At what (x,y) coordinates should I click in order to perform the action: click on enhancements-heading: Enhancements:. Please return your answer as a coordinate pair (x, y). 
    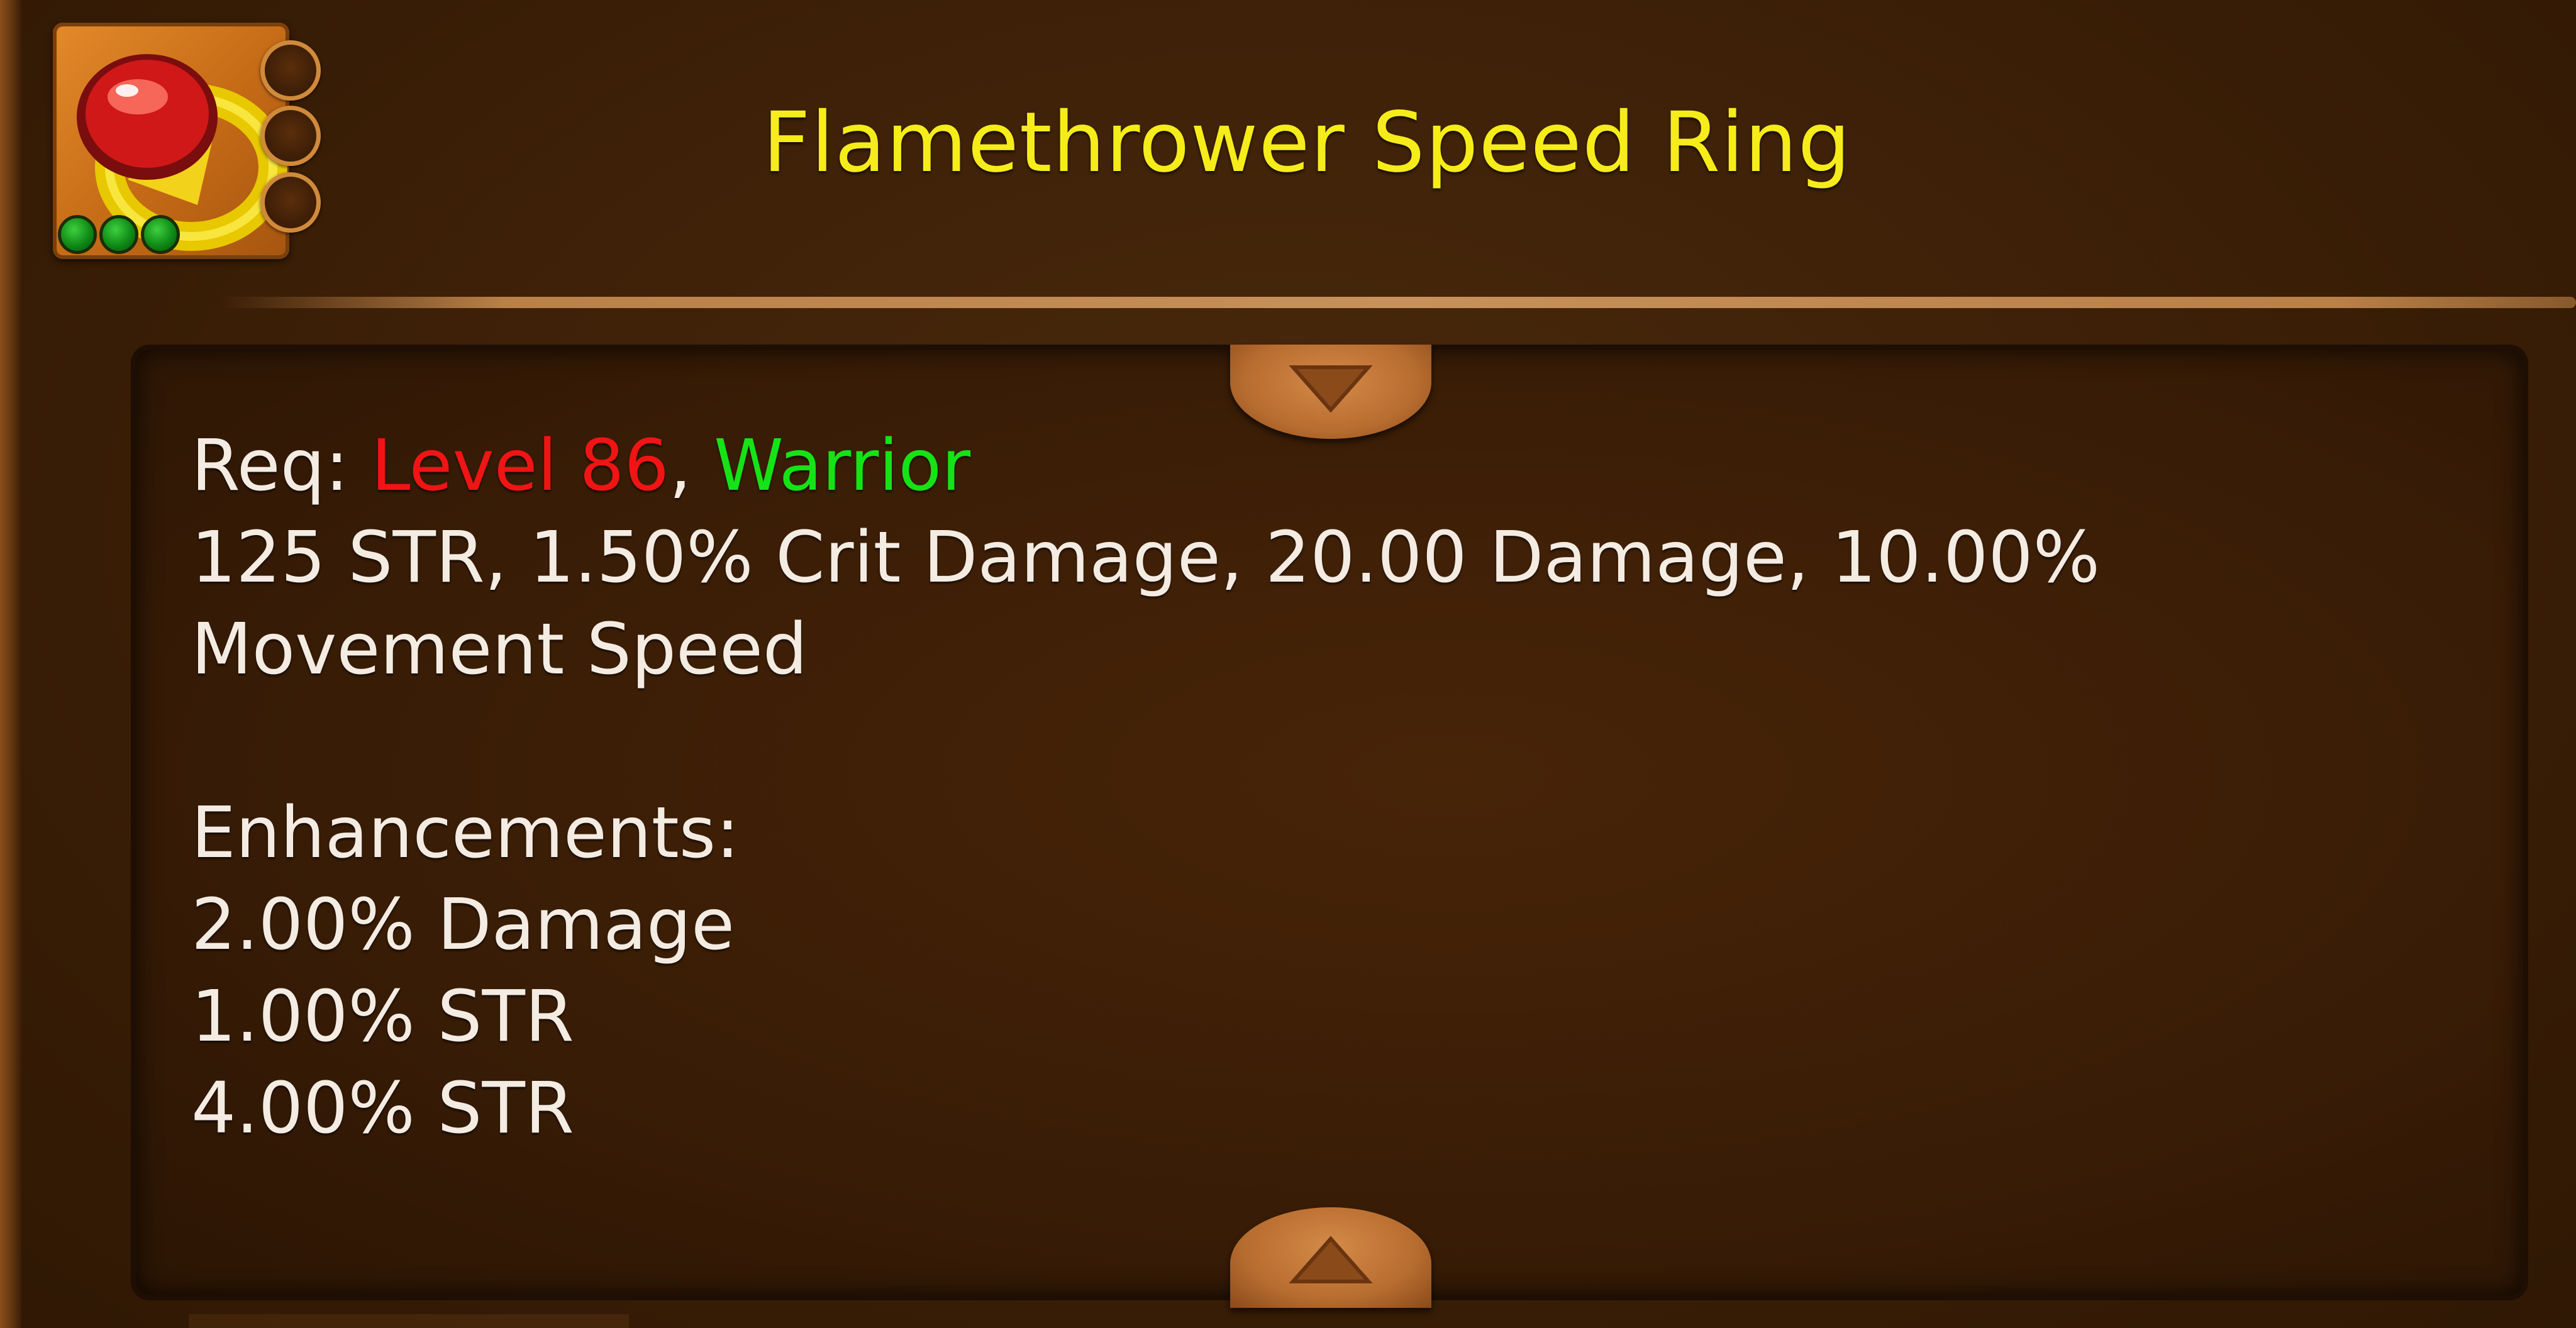
    Looking at the image, I should click on (465, 833).